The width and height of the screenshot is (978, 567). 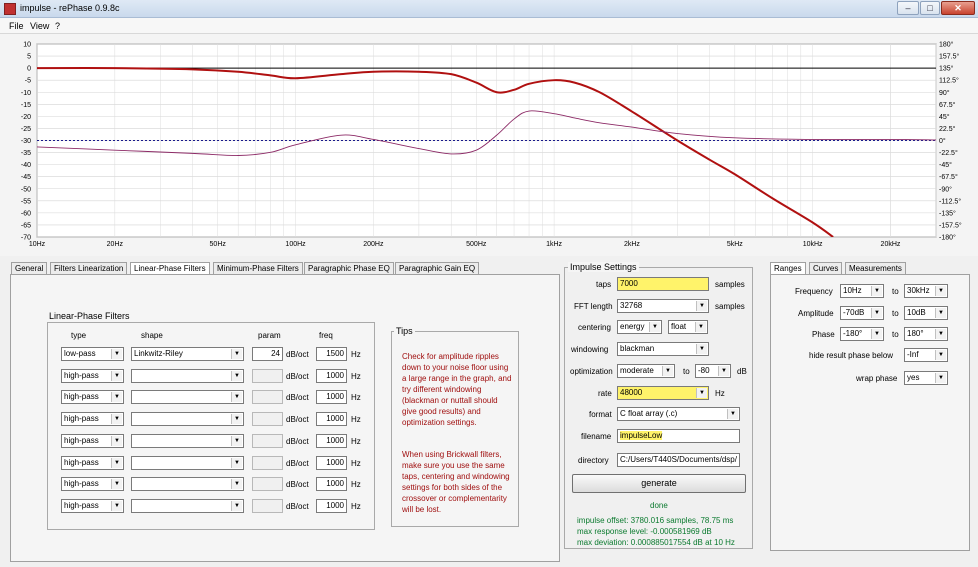 What do you see at coordinates (604, 284) in the screenshot?
I see `taps-label: taps` at bounding box center [604, 284].